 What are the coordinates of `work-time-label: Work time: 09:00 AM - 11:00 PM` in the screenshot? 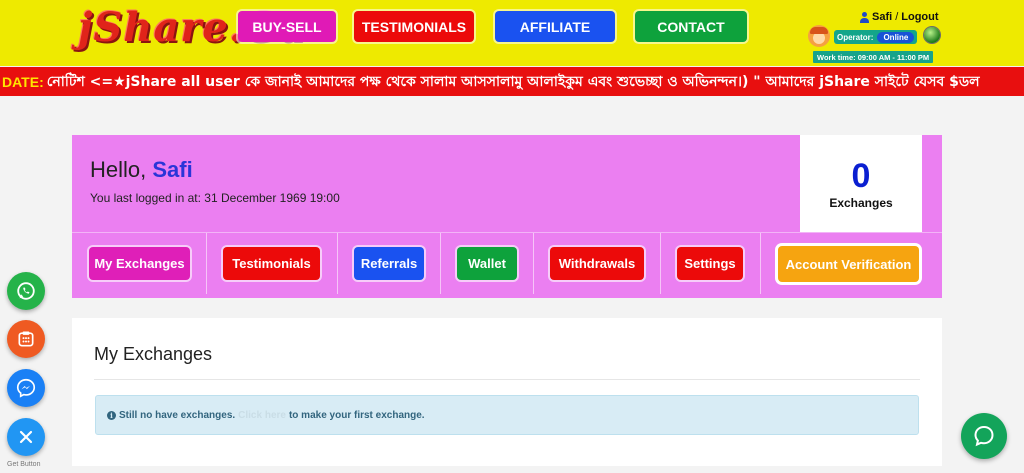 It's located at (873, 57).